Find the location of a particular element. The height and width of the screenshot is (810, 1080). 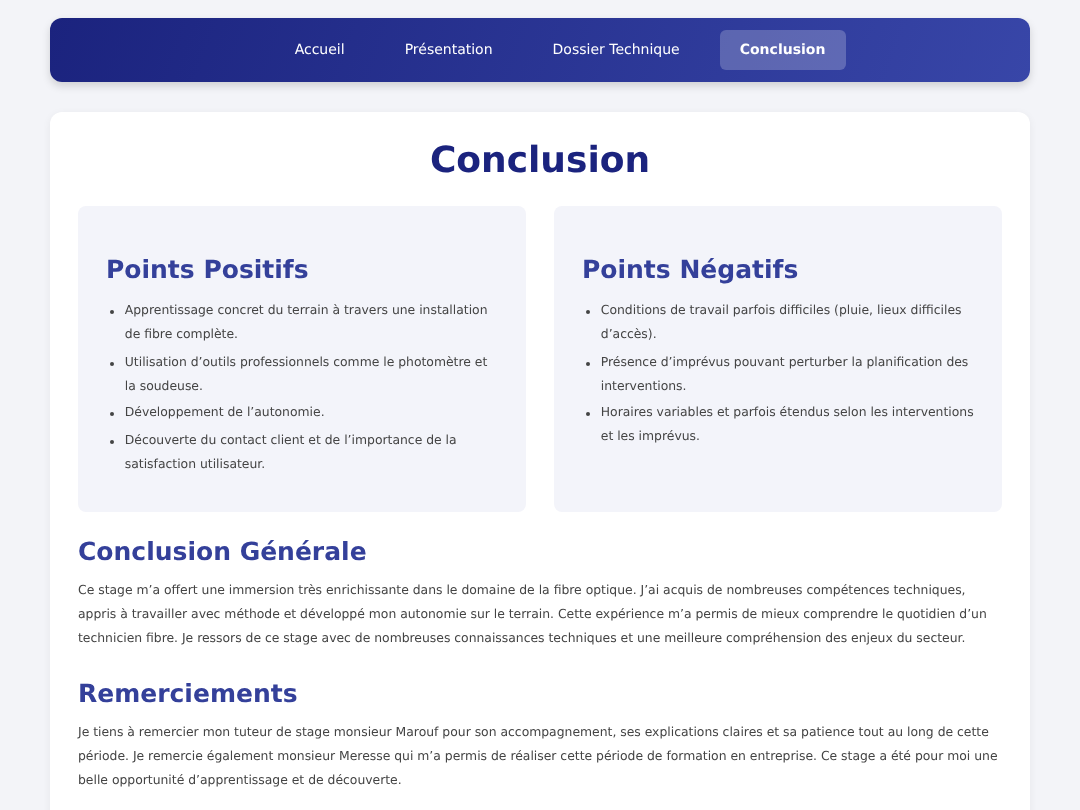

section-heading: Remerciements is located at coordinates (189, 692).